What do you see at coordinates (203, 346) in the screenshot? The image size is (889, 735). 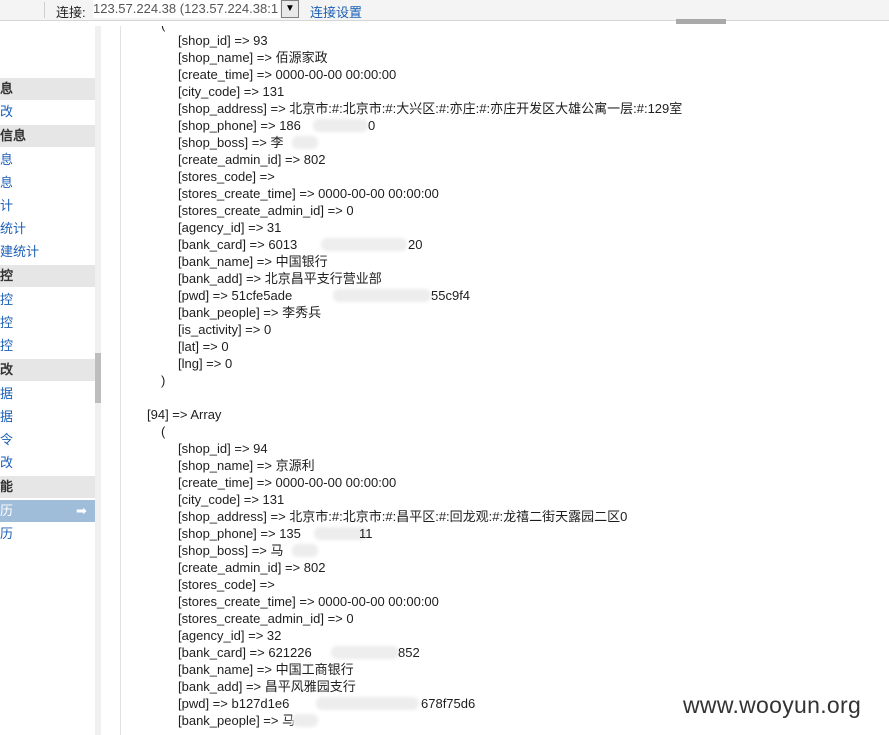 I see `field-line: [lat] => 0` at bounding box center [203, 346].